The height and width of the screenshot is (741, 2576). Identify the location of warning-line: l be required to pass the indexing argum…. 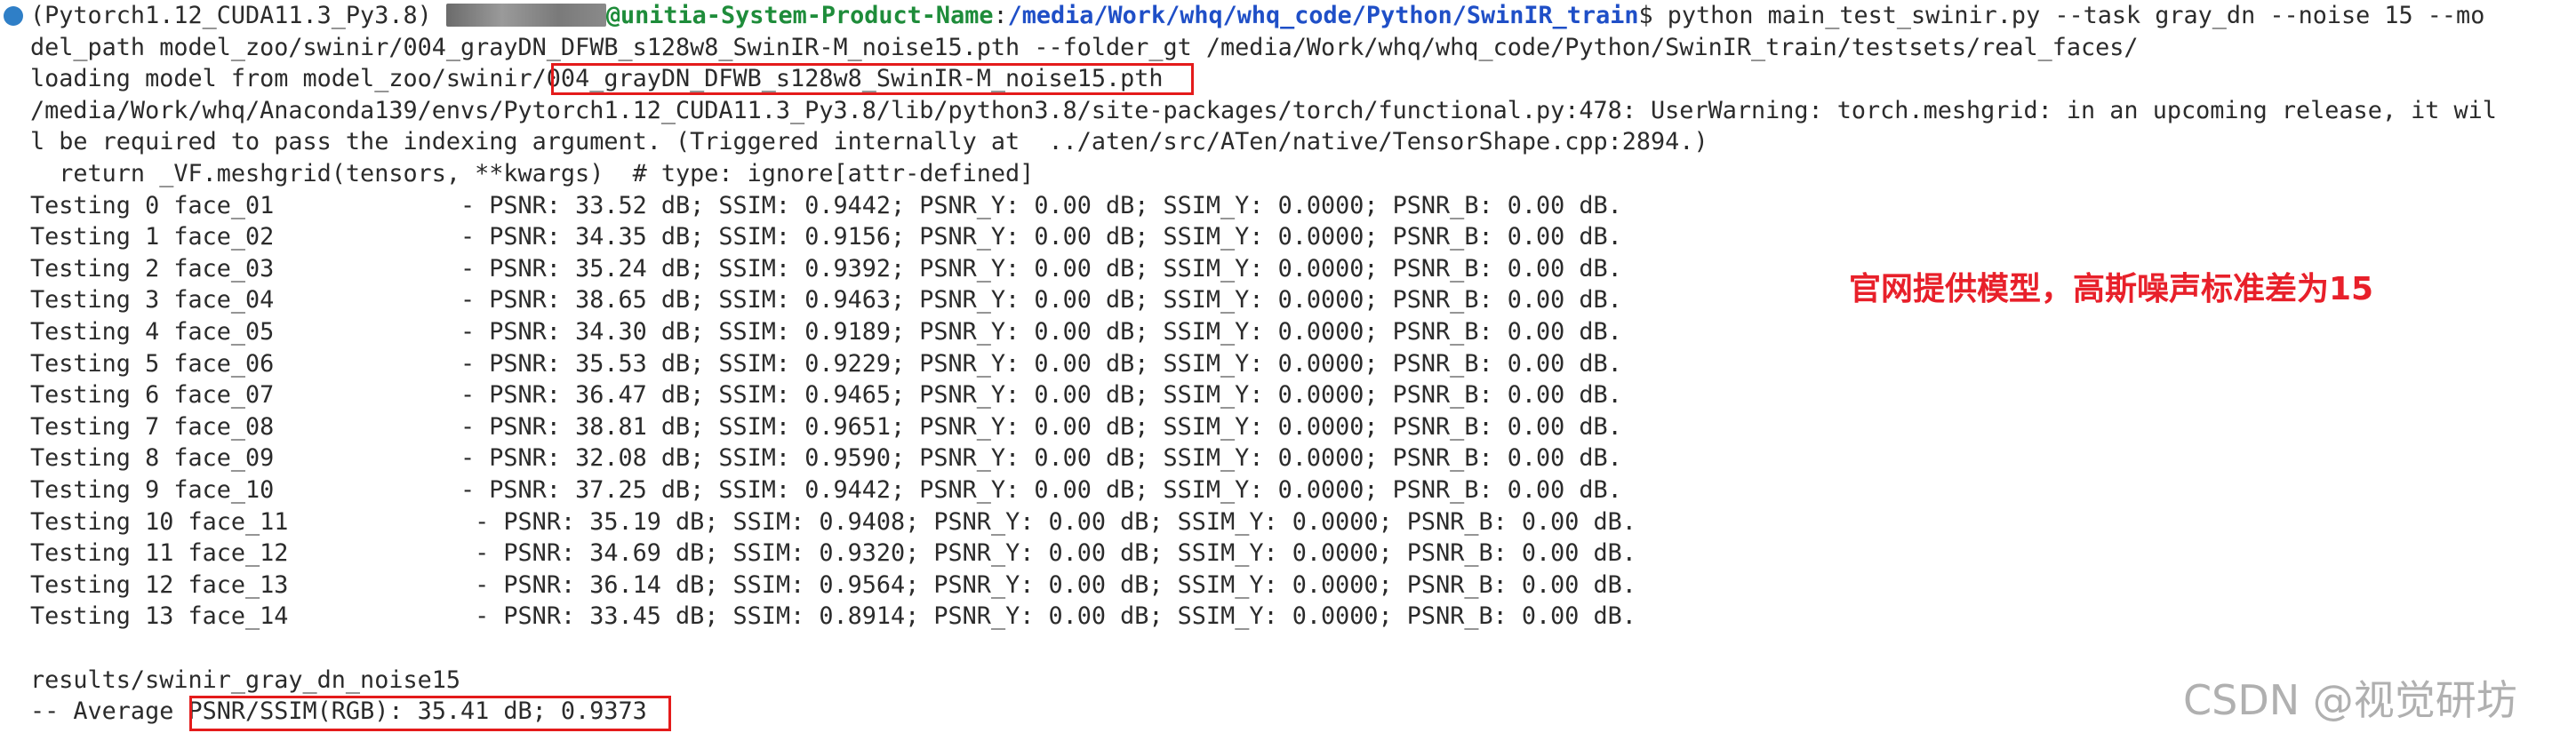
(869, 142).